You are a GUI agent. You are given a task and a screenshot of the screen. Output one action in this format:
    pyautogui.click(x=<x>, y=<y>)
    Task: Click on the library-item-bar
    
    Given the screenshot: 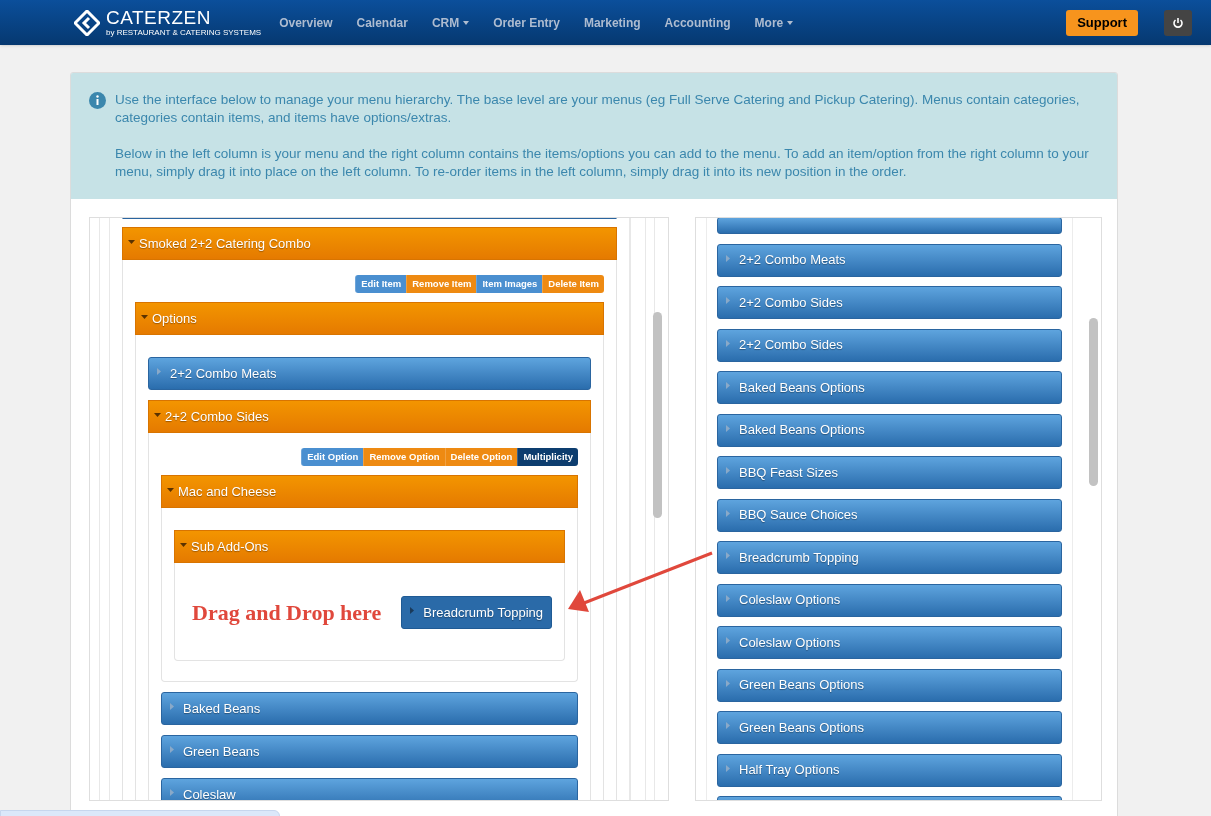 What is the action you would take?
    pyautogui.click(x=889, y=226)
    